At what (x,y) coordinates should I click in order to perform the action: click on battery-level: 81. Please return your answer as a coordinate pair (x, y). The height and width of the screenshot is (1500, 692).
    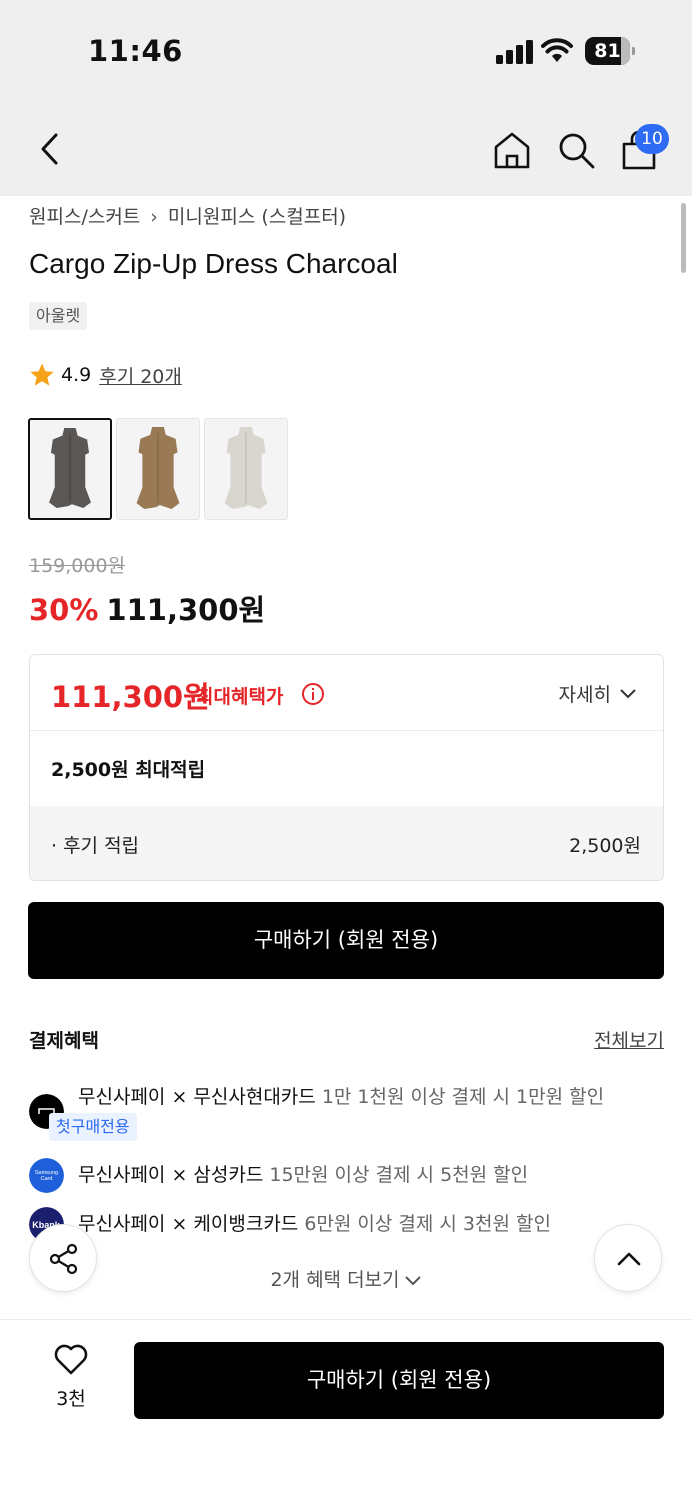
    Looking at the image, I should click on (607, 51).